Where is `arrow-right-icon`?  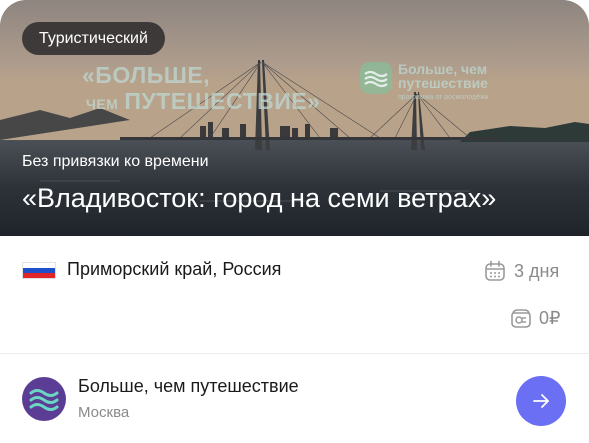 arrow-right-icon is located at coordinates (541, 401).